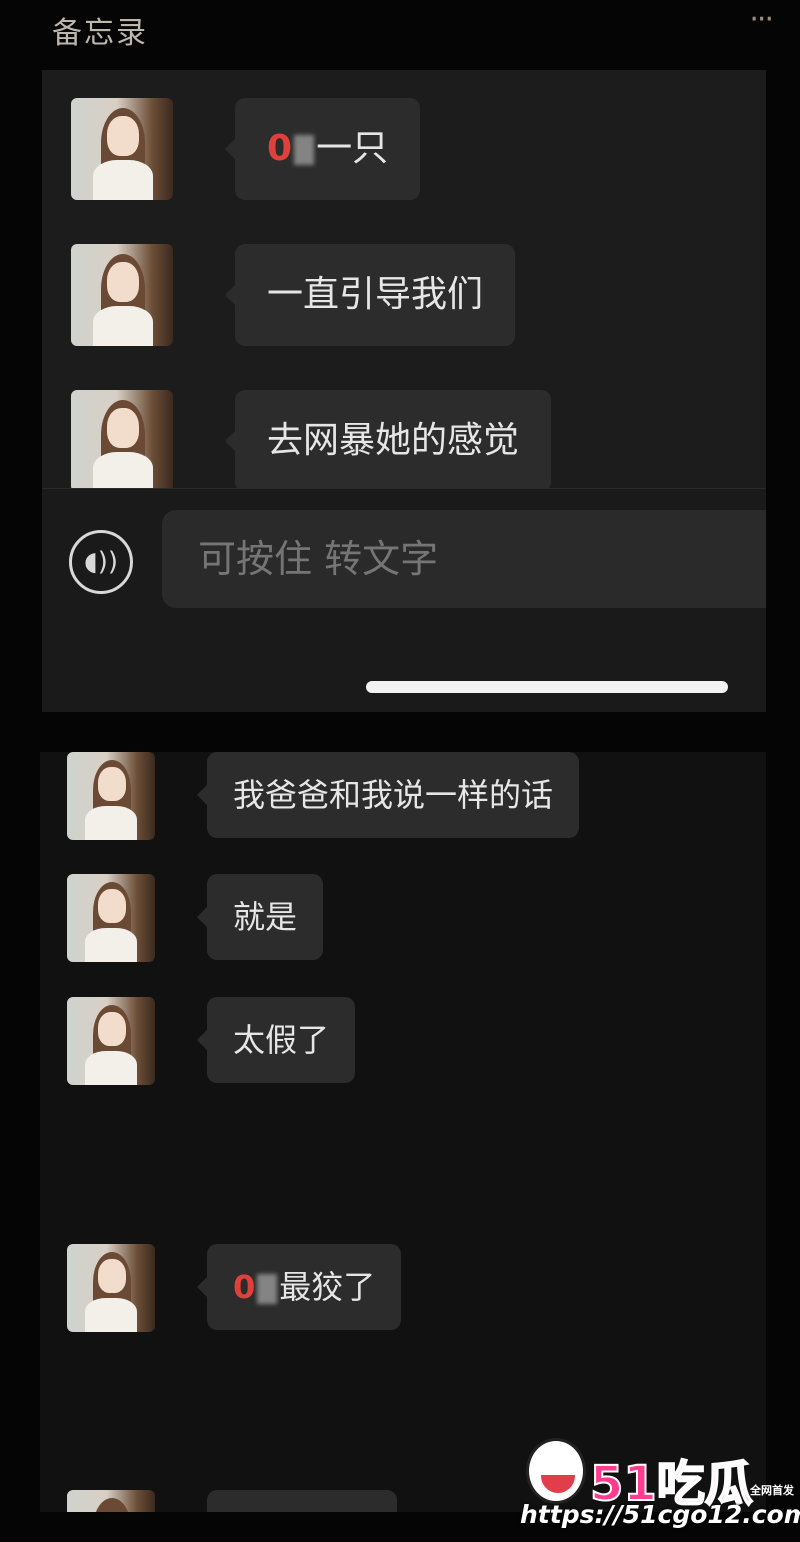  I want to click on message-bubble: 去网暴她的感觉, so click(388, 441).